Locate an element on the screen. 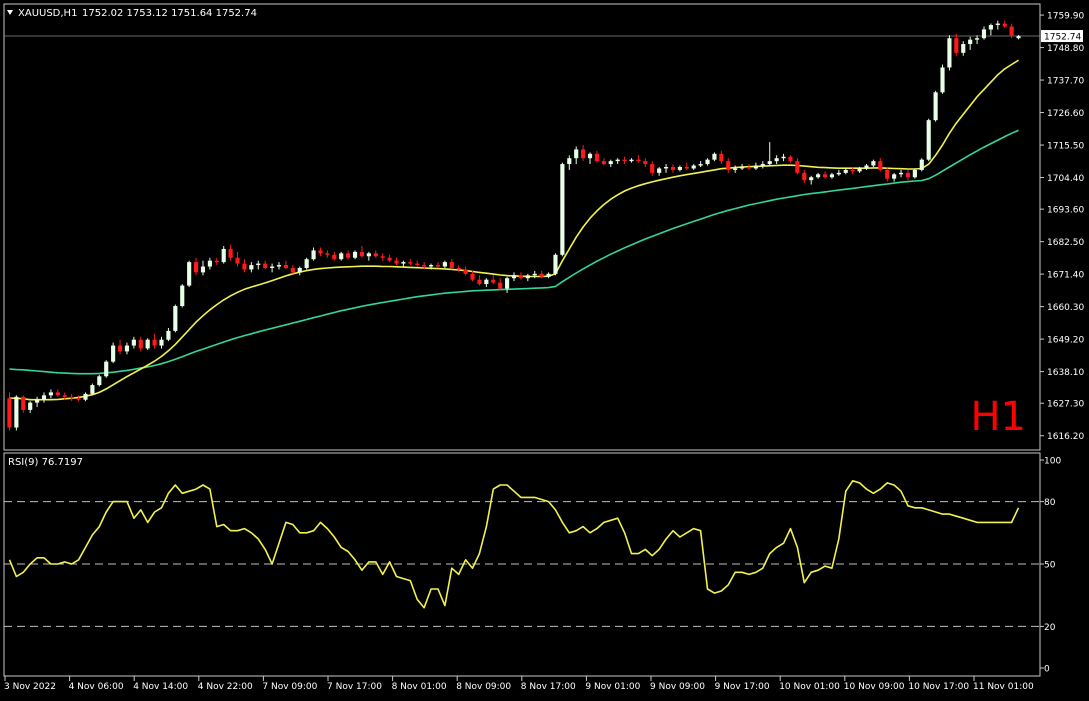 This screenshot has height=701, width=1089. time-tick-label: 10 Nov 01:00 is located at coordinates (809, 687).